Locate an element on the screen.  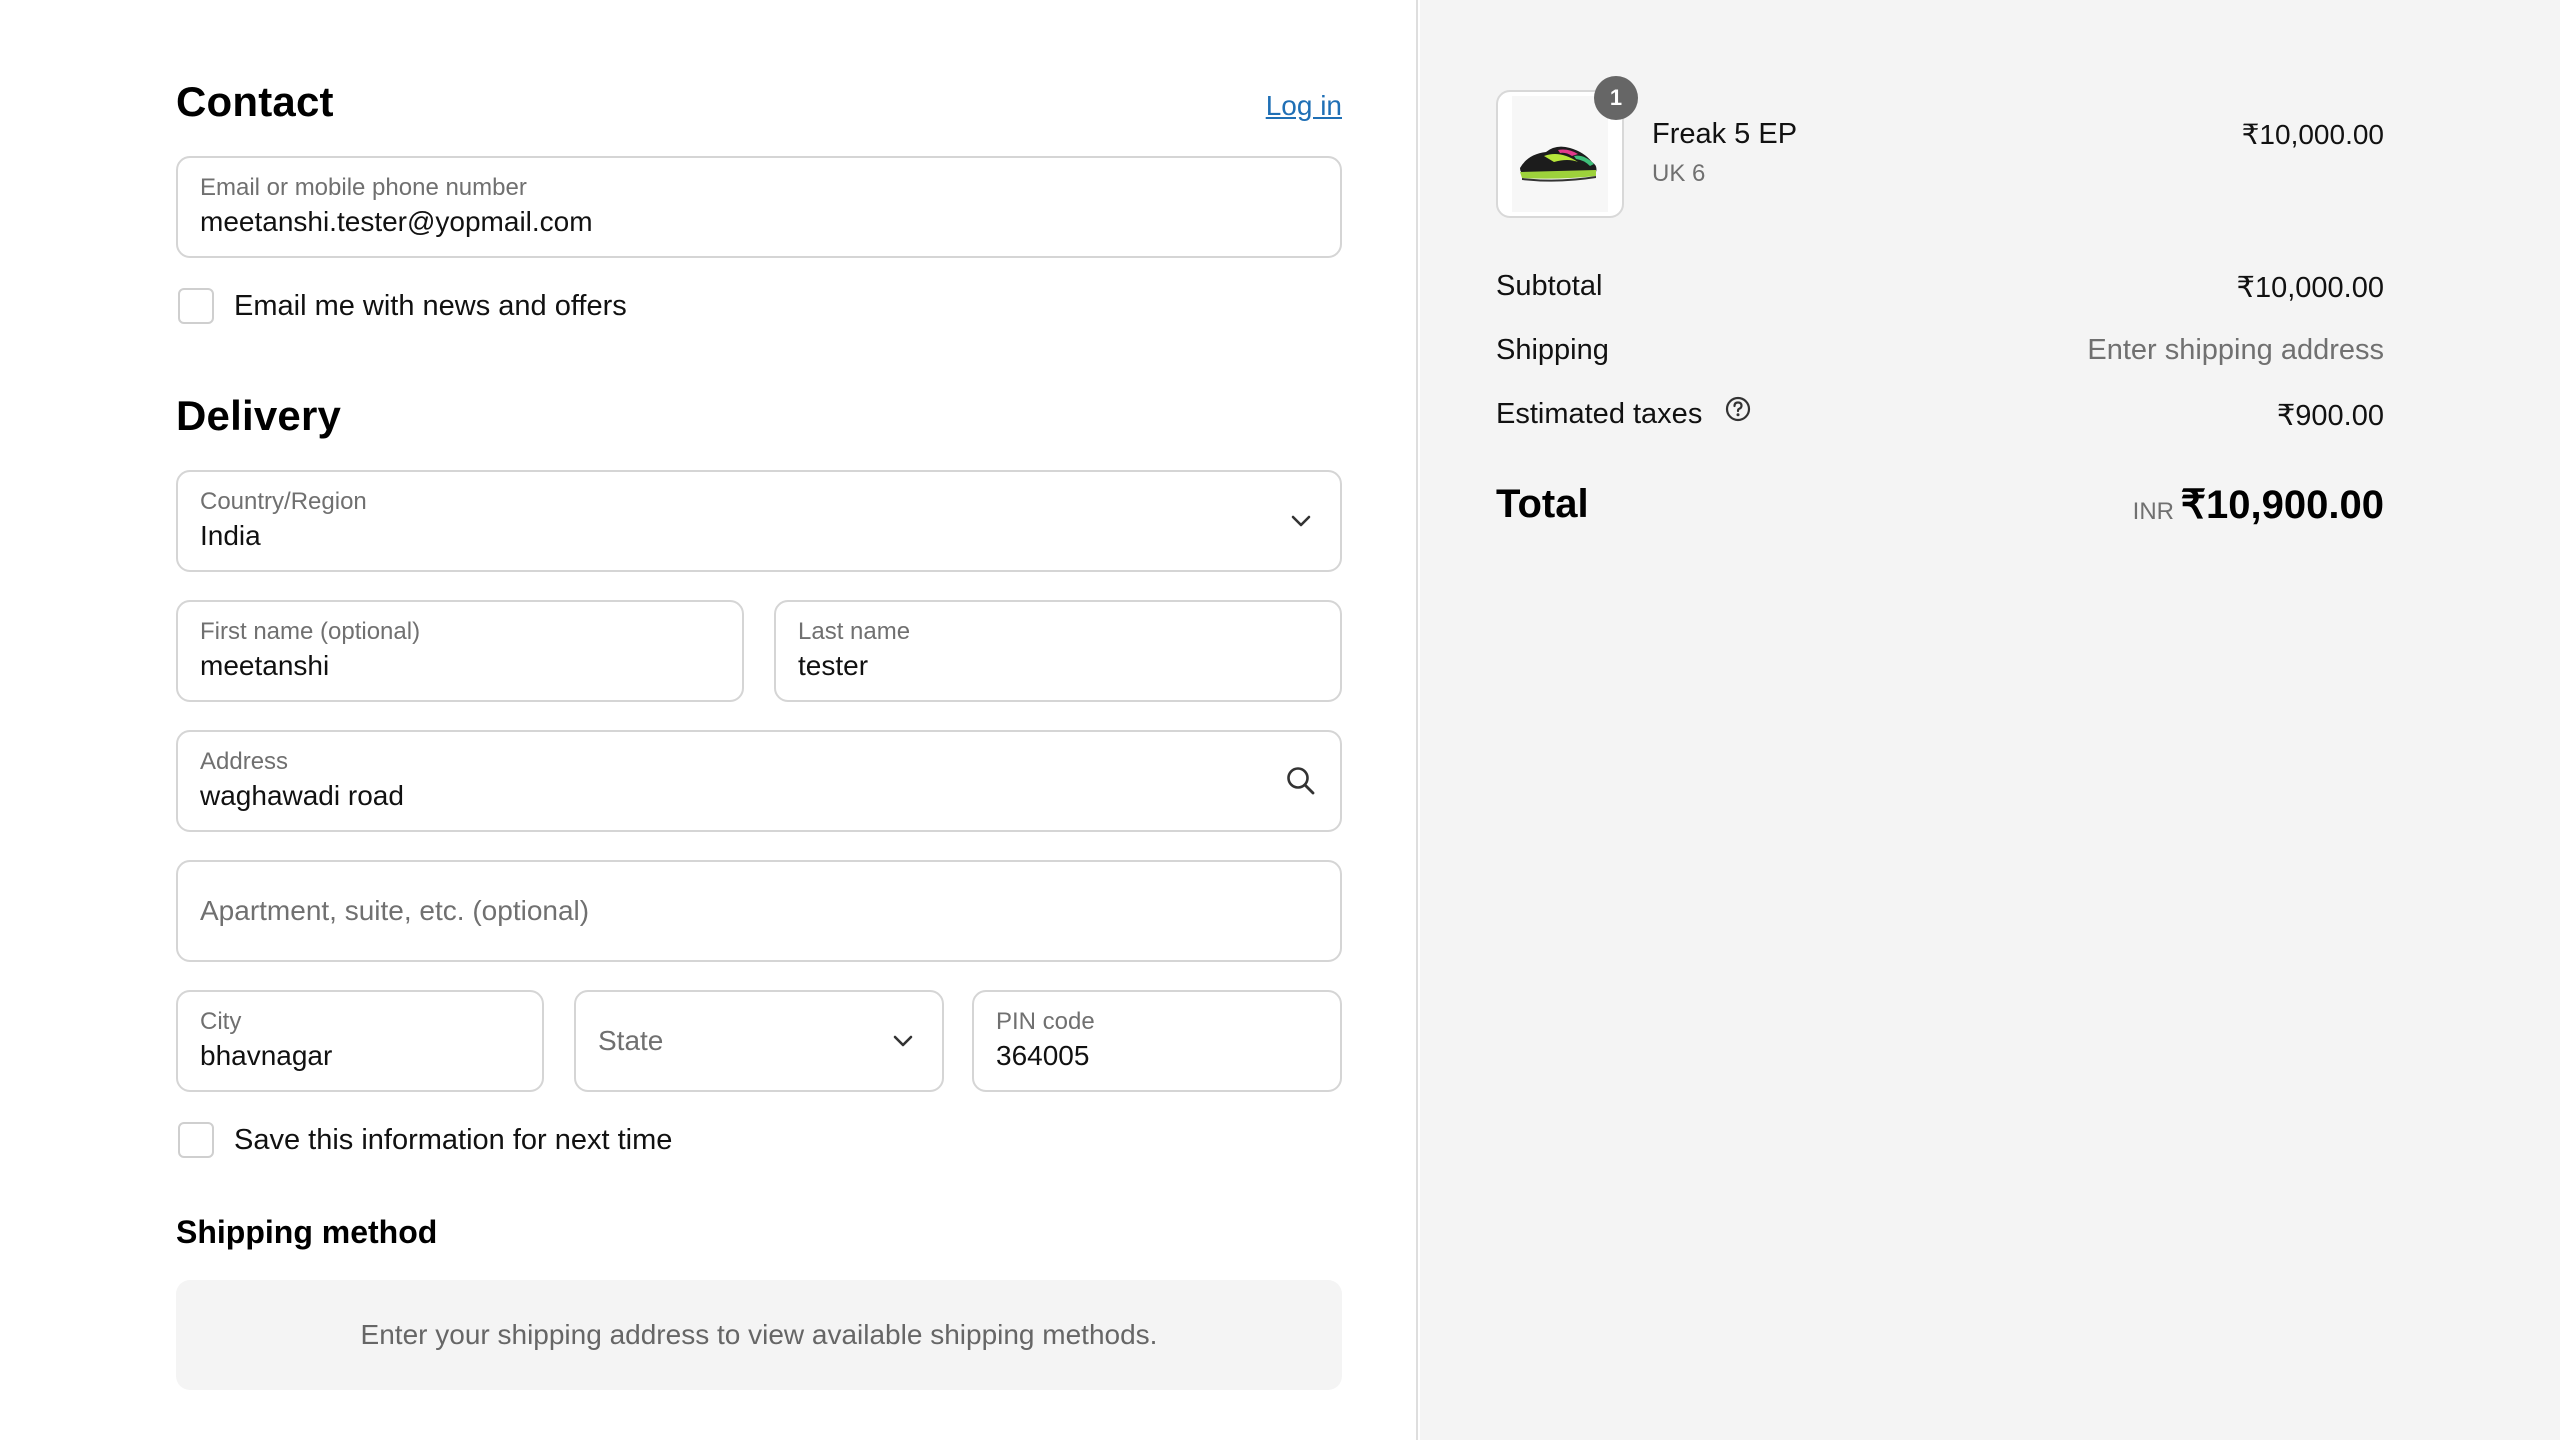
news-checkbox-row: Email me with news and offers is located at coordinates (401, 306).